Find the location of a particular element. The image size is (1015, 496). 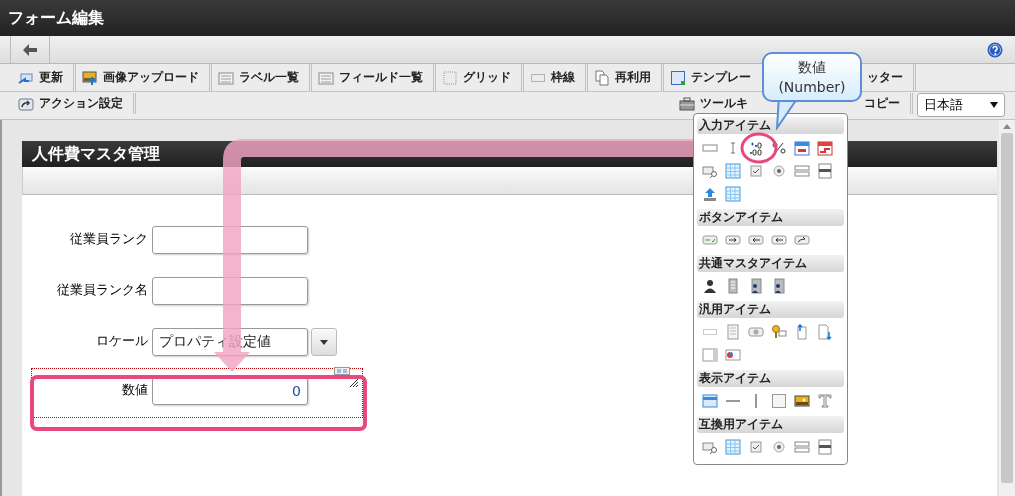

horizontal-line-icon is located at coordinates (733, 401).